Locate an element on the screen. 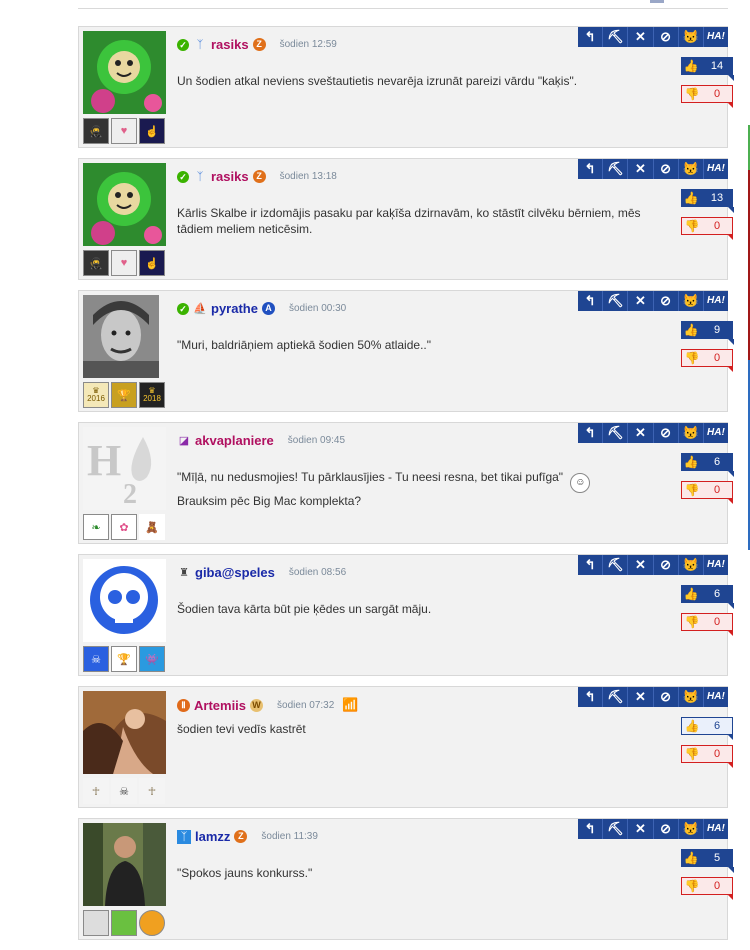  username-link: Artemiis is located at coordinates (220, 705).